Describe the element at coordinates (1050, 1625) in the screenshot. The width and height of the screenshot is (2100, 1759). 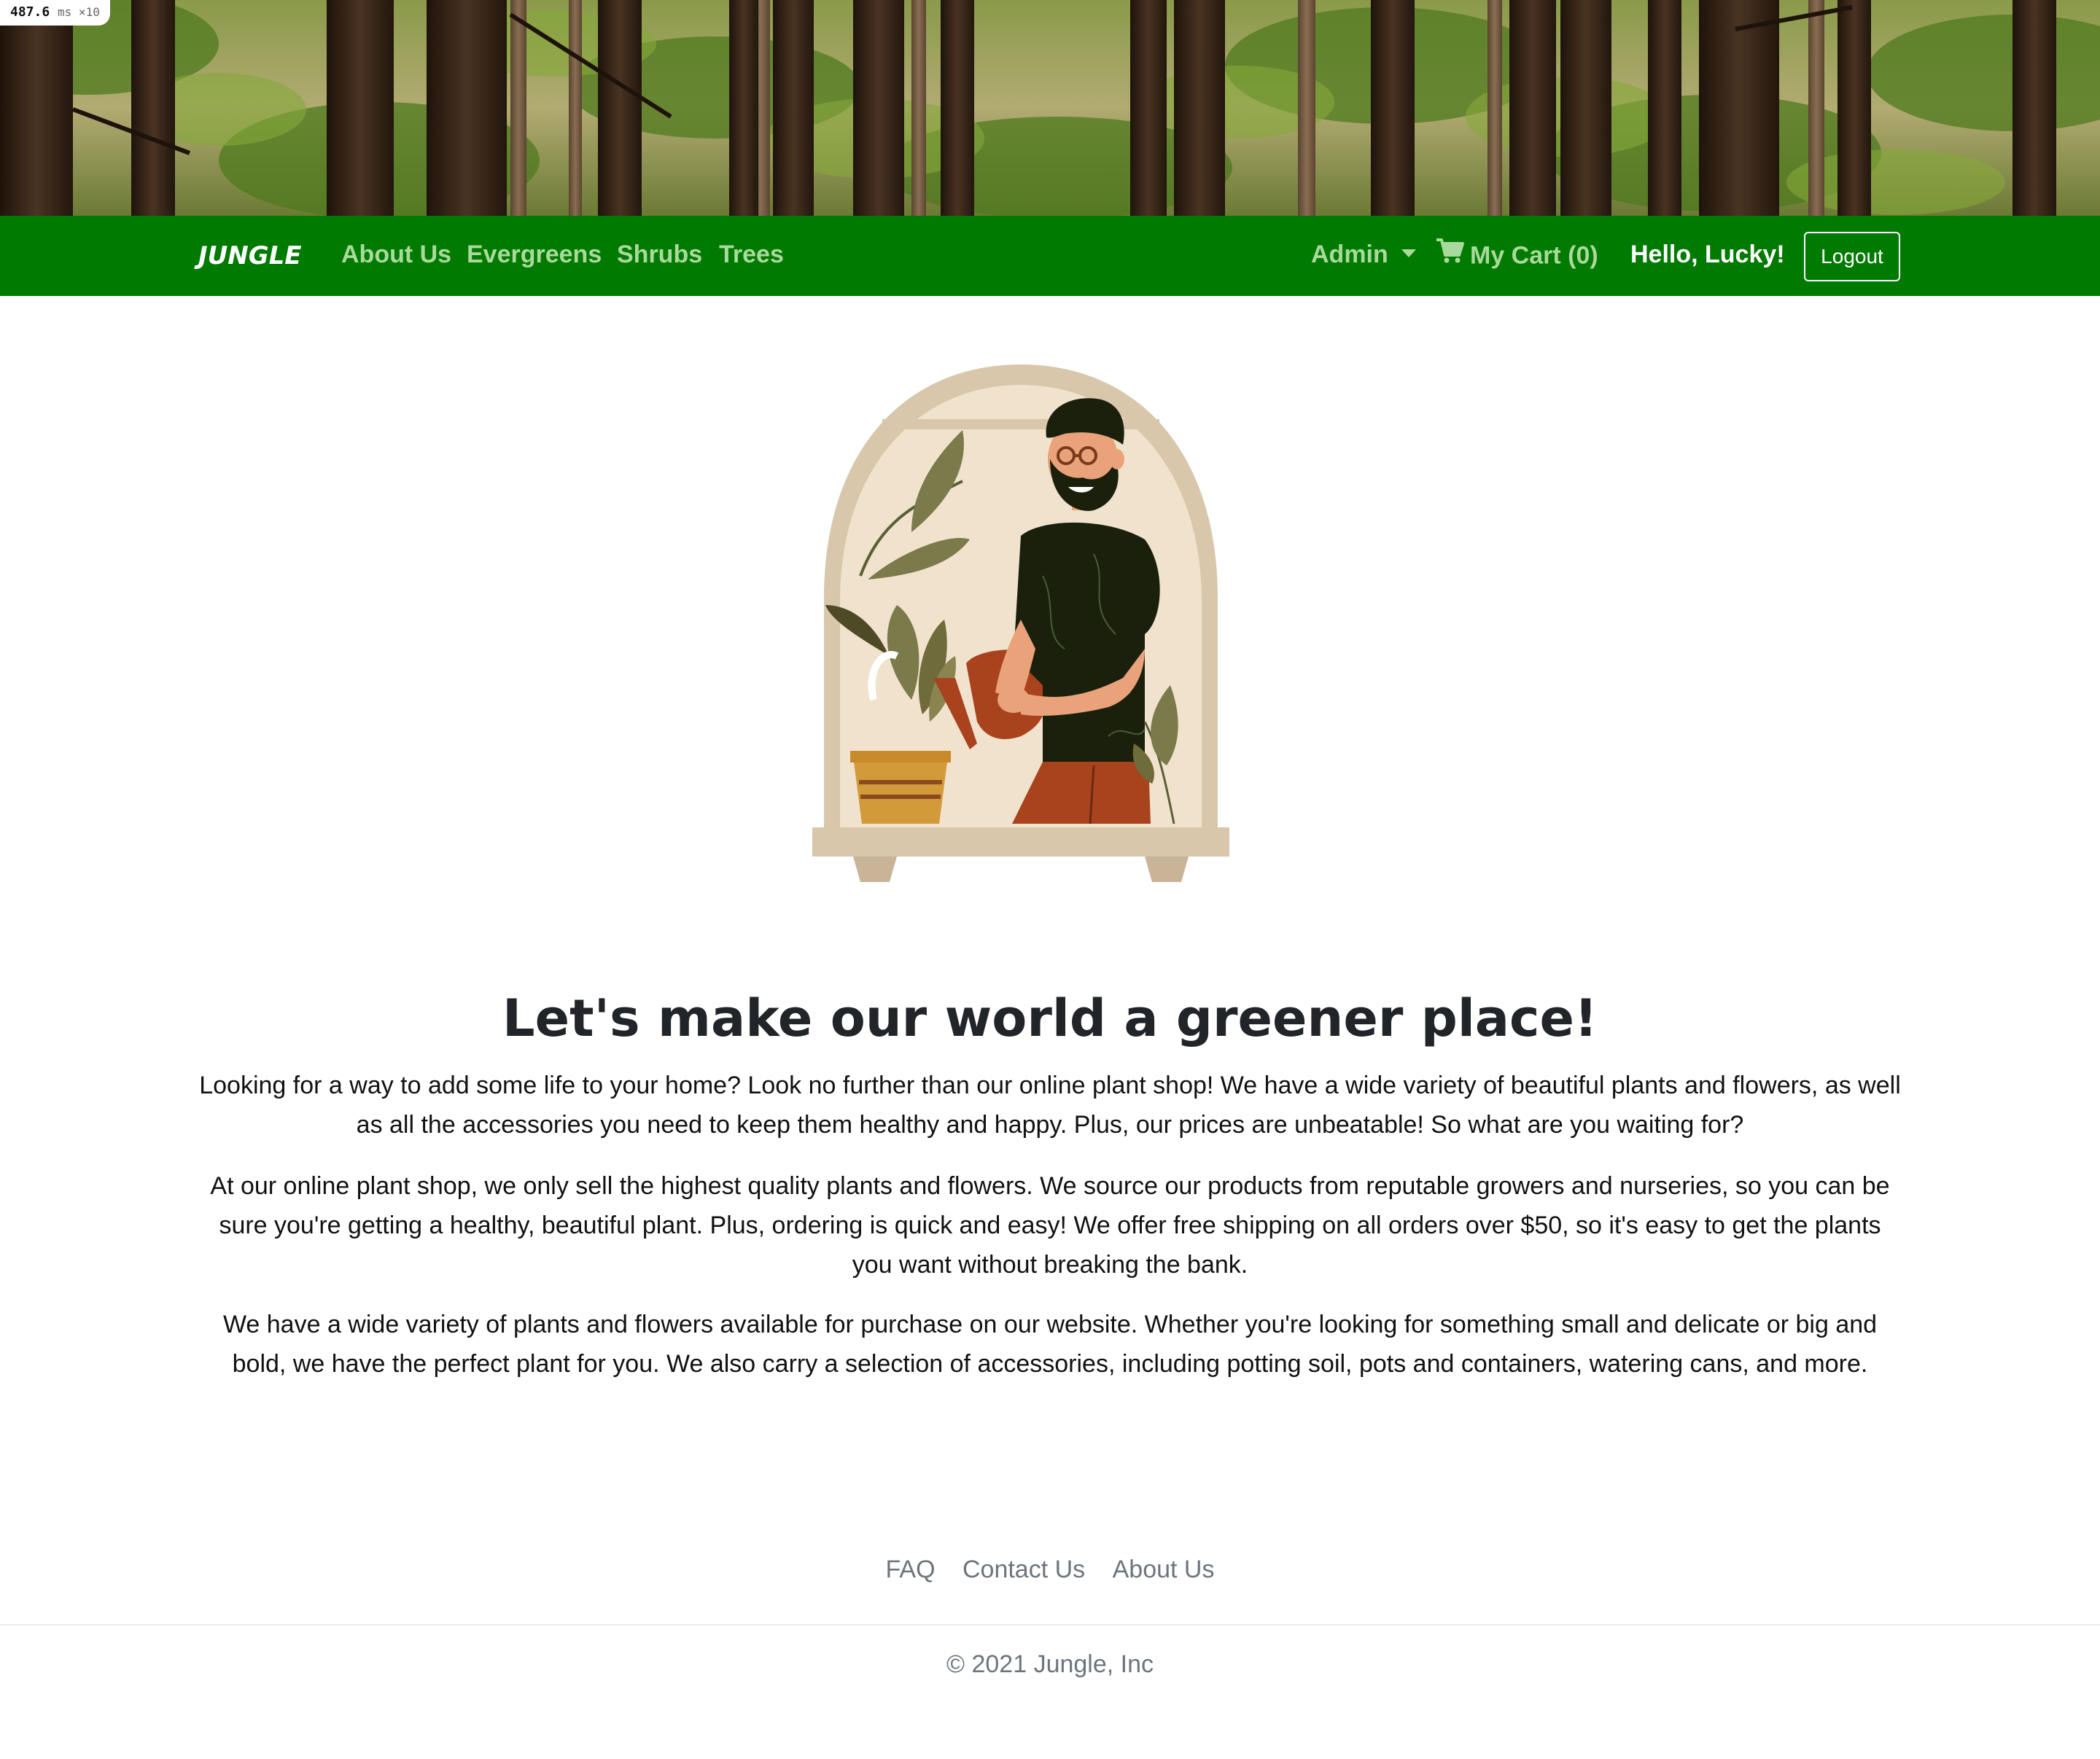
I see `footer-divider` at that location.